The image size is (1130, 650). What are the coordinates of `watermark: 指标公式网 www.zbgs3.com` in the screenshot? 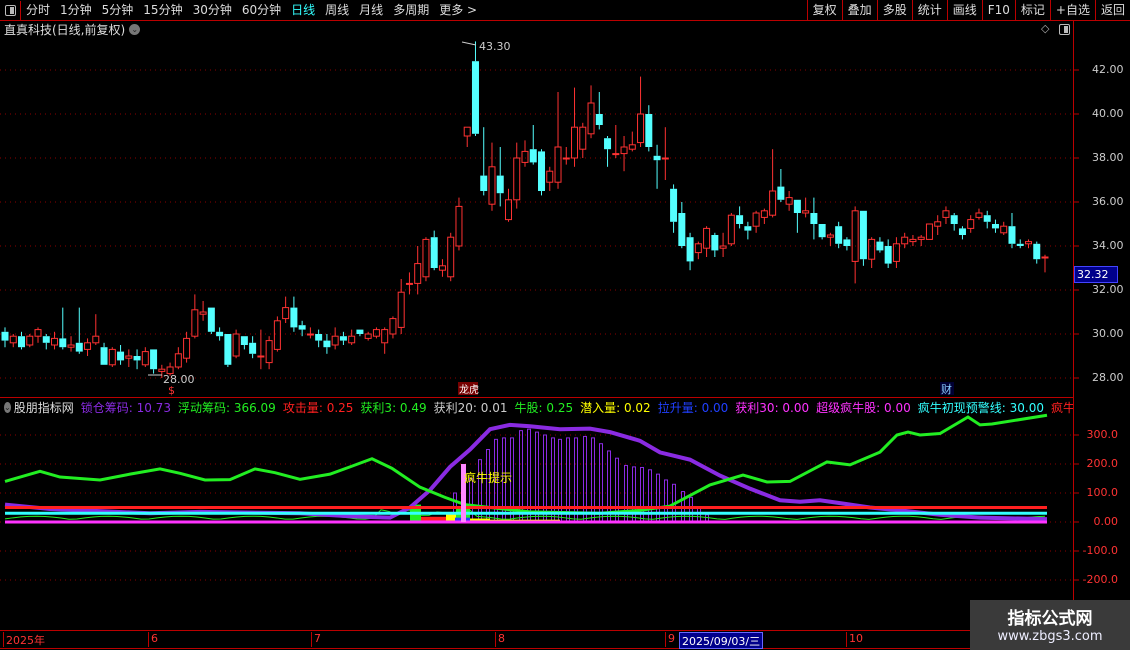 It's located at (1050, 625).